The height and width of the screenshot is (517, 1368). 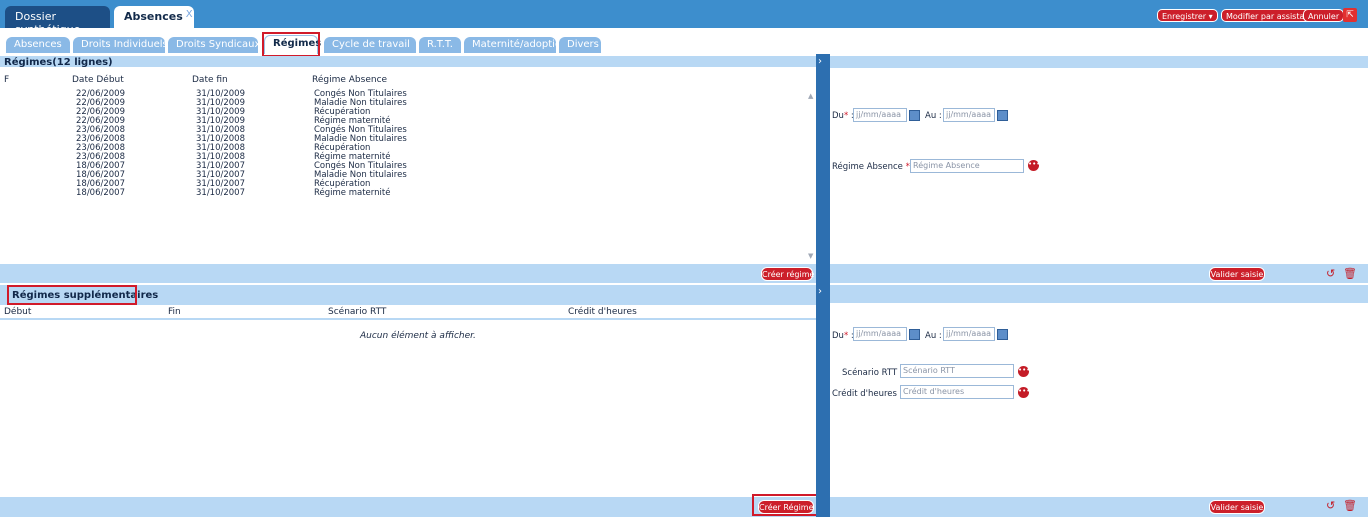 I want to click on create-regime-button: Créer régime, so click(x=787, y=274).